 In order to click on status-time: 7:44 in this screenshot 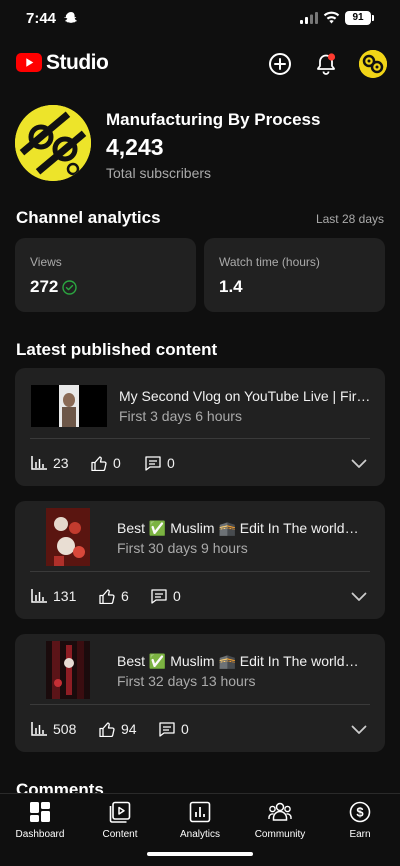, I will do `click(41, 18)`.